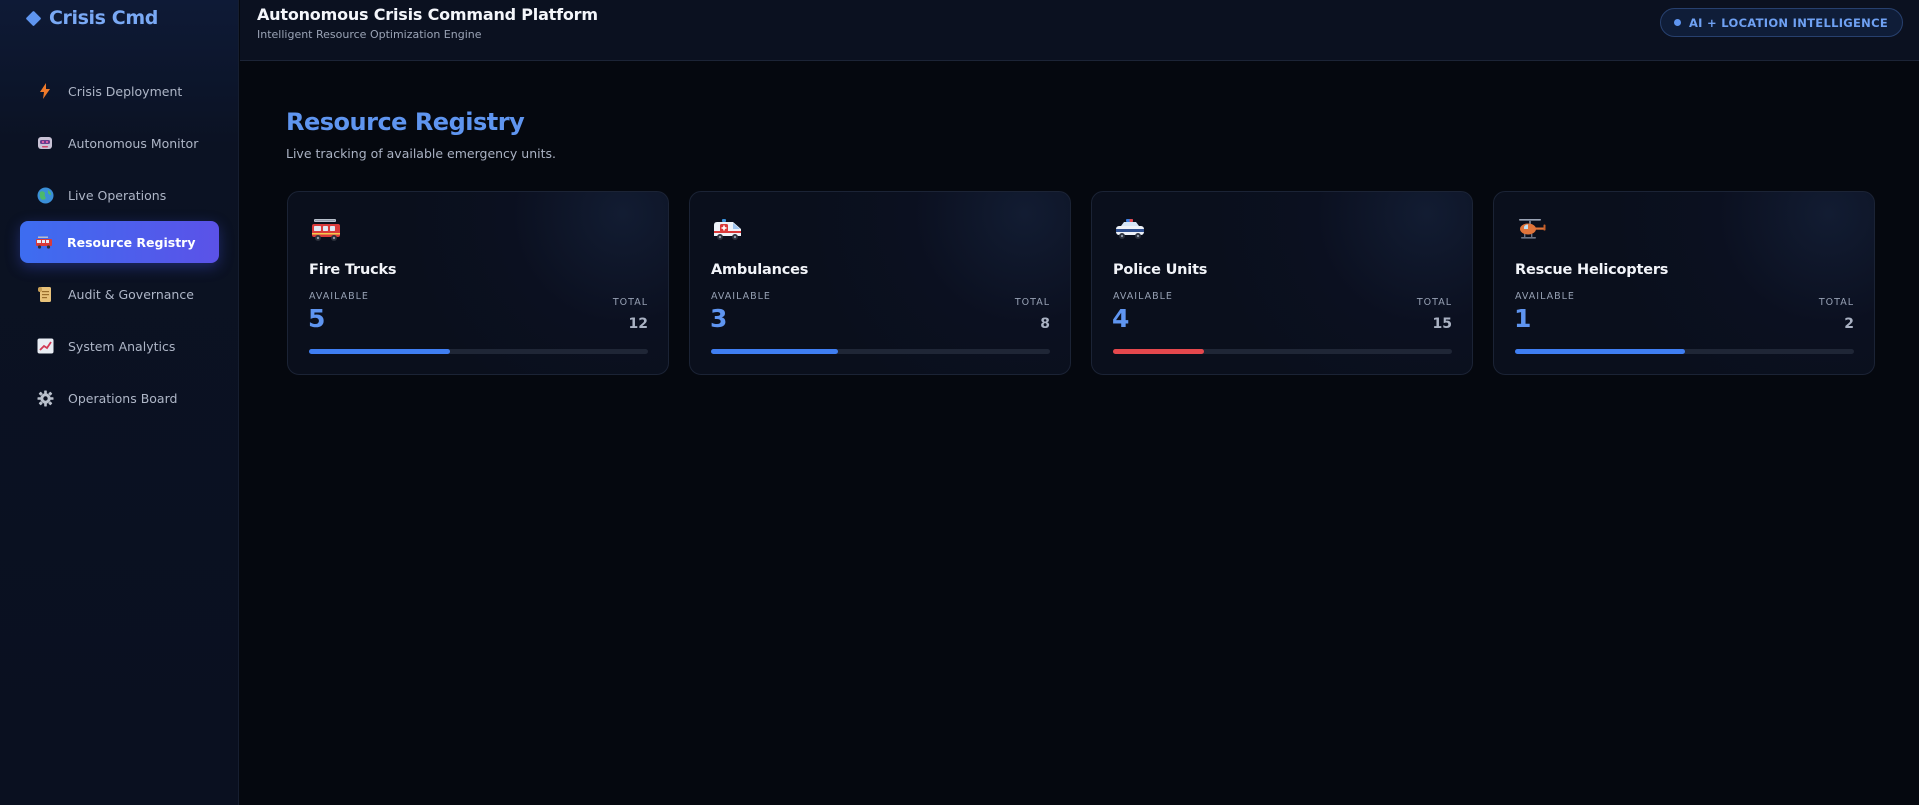  What do you see at coordinates (1849, 324) in the screenshot?
I see `total-count: 2` at bounding box center [1849, 324].